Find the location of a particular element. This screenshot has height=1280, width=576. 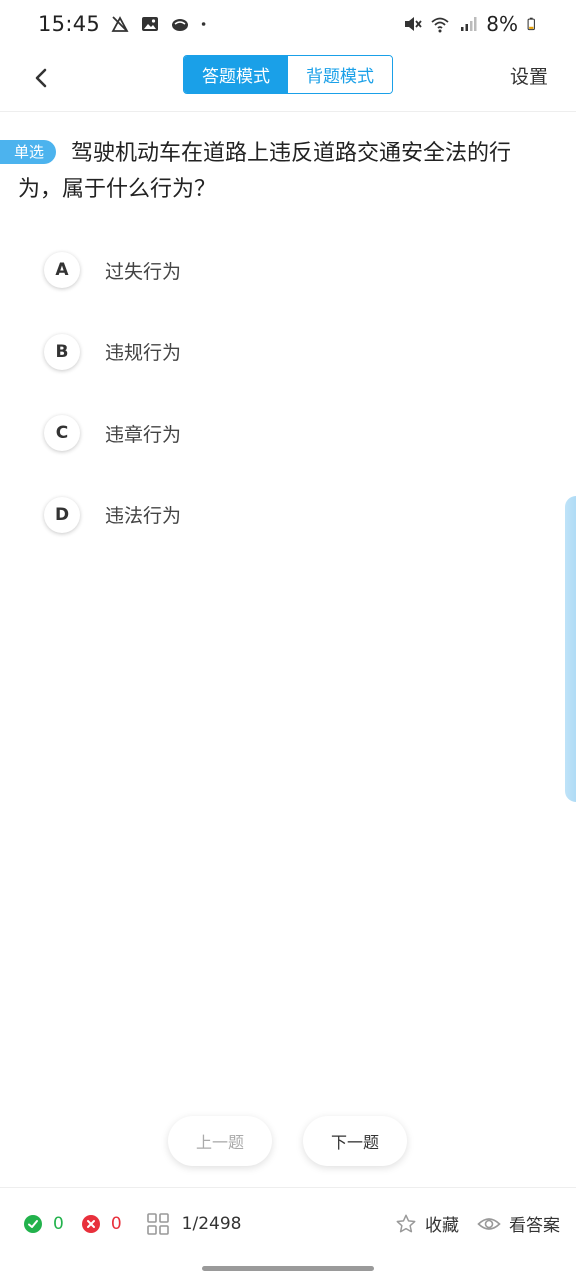

eye-icon is located at coordinates (489, 1223).